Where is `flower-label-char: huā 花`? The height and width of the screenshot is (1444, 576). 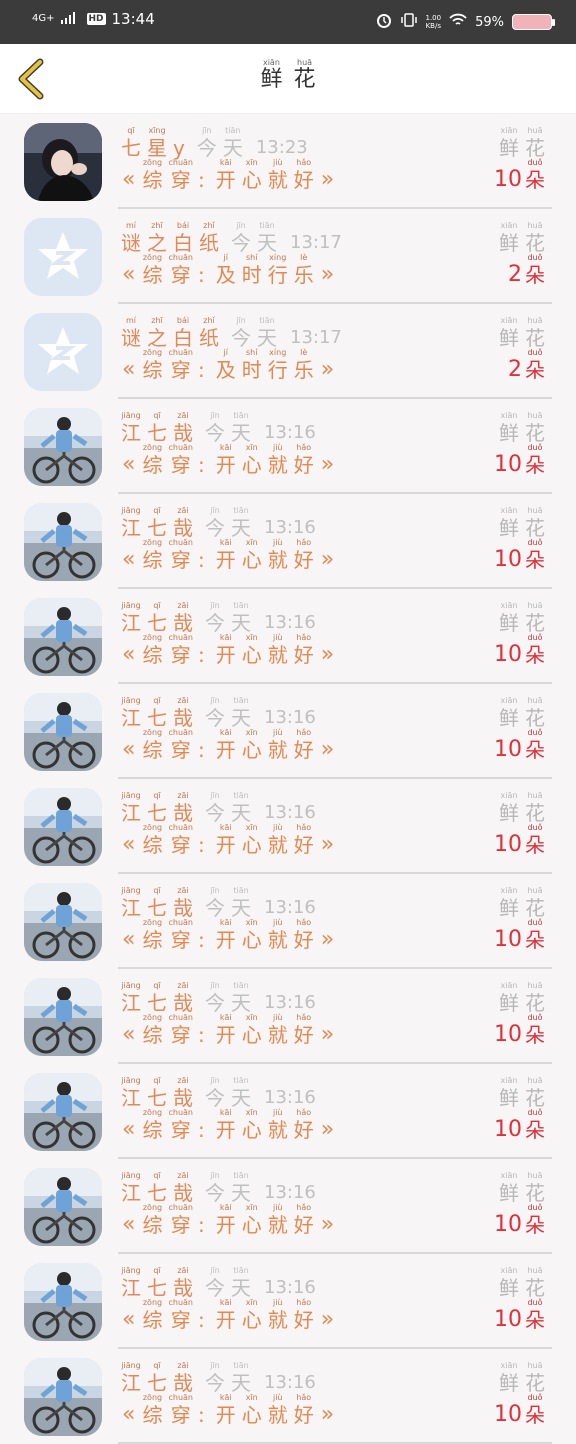 flower-label-char: huā 花 is located at coordinates (535, 903).